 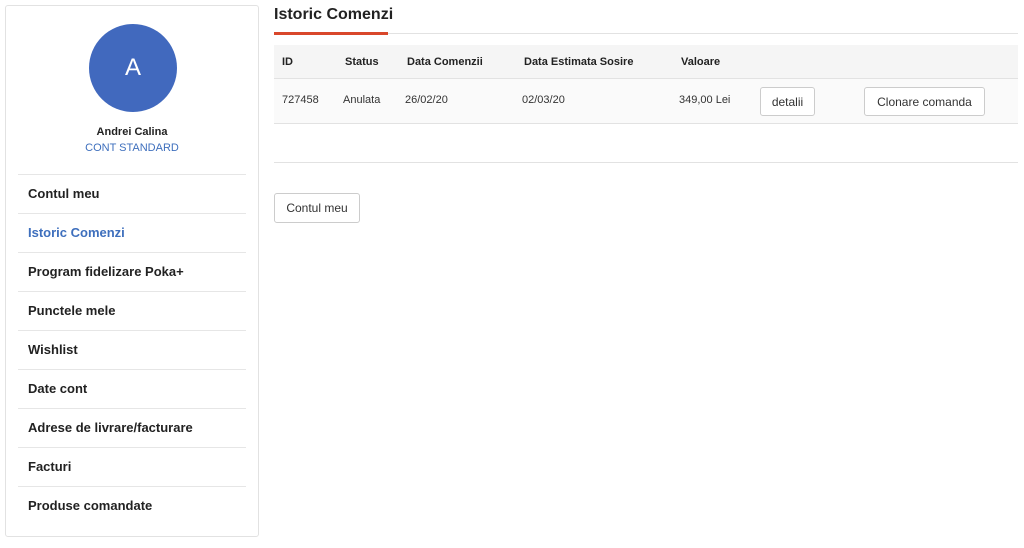 I want to click on sidebar-item-contul-meu: Contul meu, so click(x=132, y=193).